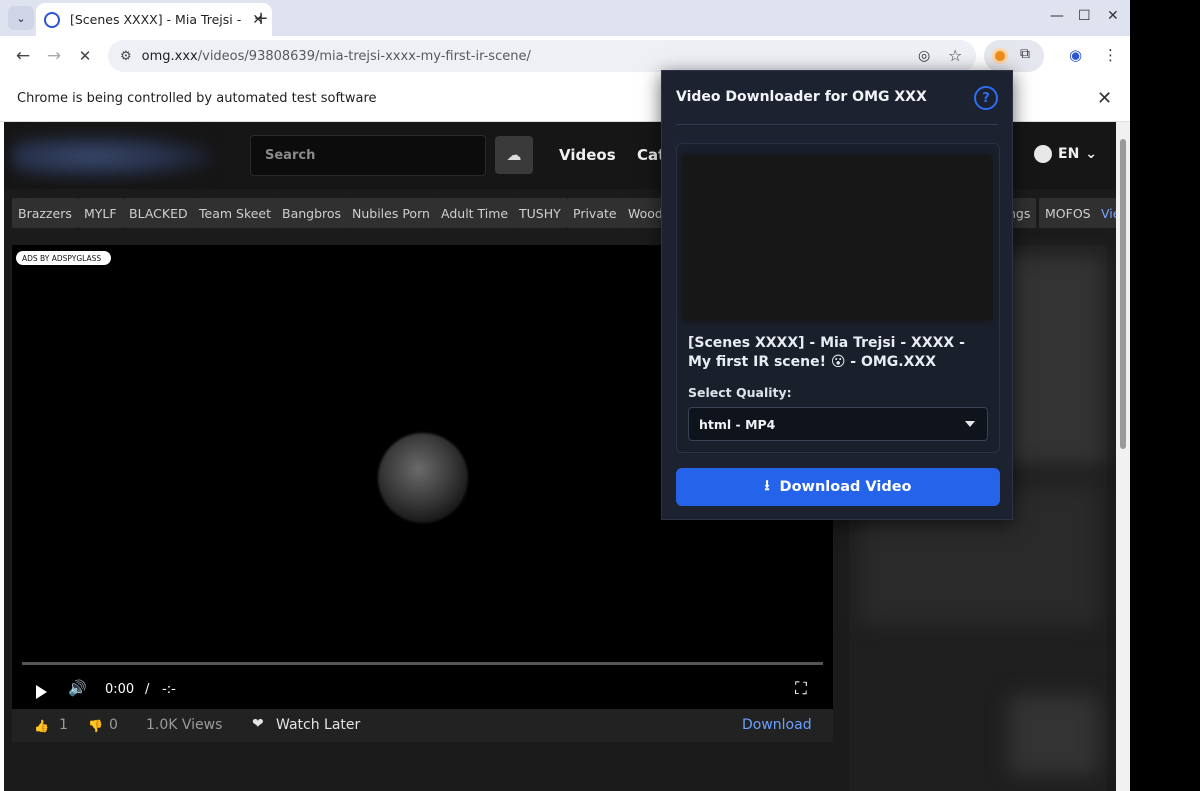  Describe the element at coordinates (587, 155) in the screenshot. I see `nav-videos-link: Videos` at that location.